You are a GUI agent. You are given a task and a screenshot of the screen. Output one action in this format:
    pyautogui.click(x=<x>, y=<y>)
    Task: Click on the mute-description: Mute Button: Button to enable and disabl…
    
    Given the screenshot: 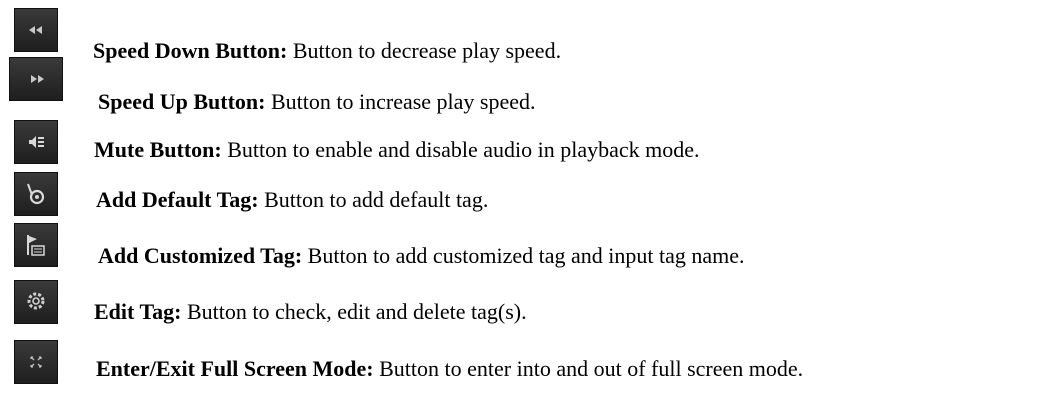 What is the action you would take?
    pyautogui.click(x=397, y=150)
    